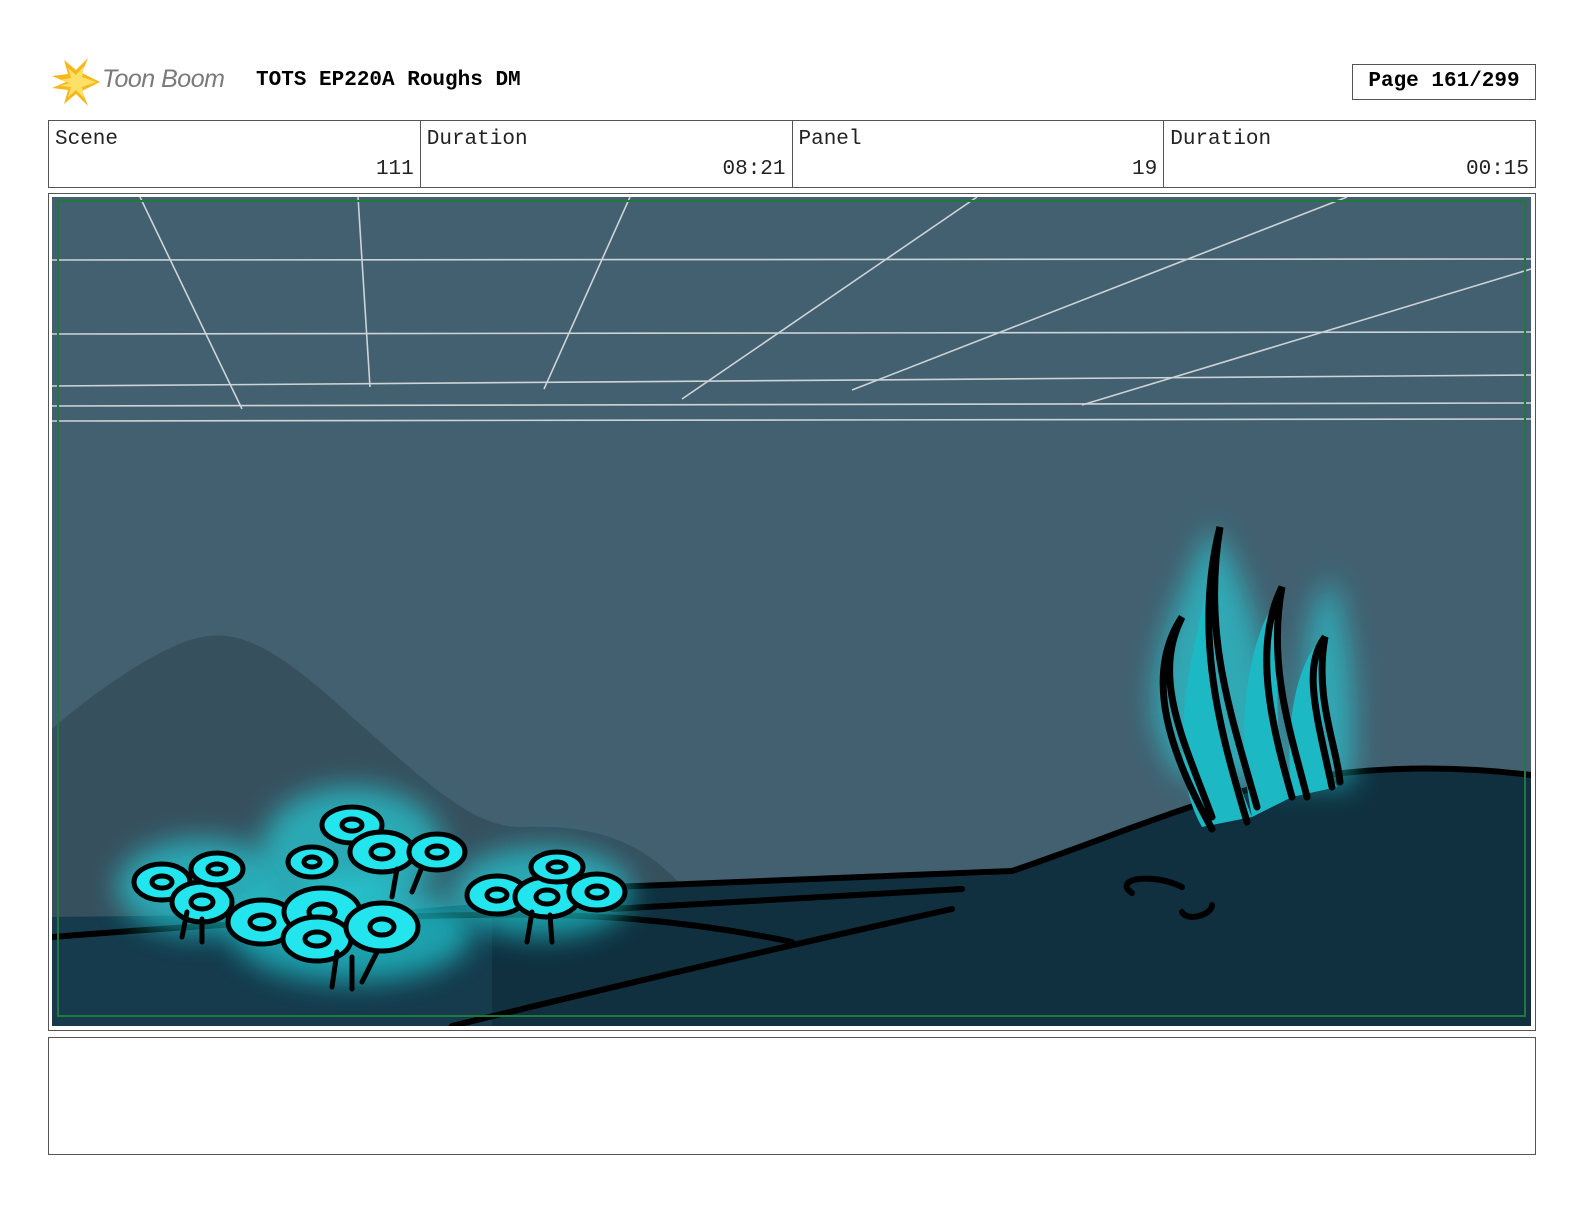 The height and width of the screenshot is (1225, 1582). I want to click on document-title: TOTS EP220A Roughs DM, so click(388, 80).